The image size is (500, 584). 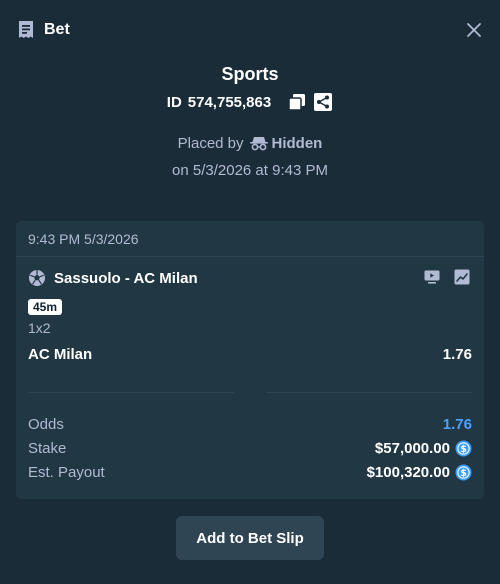 I want to click on share-icon, so click(x=323, y=102).